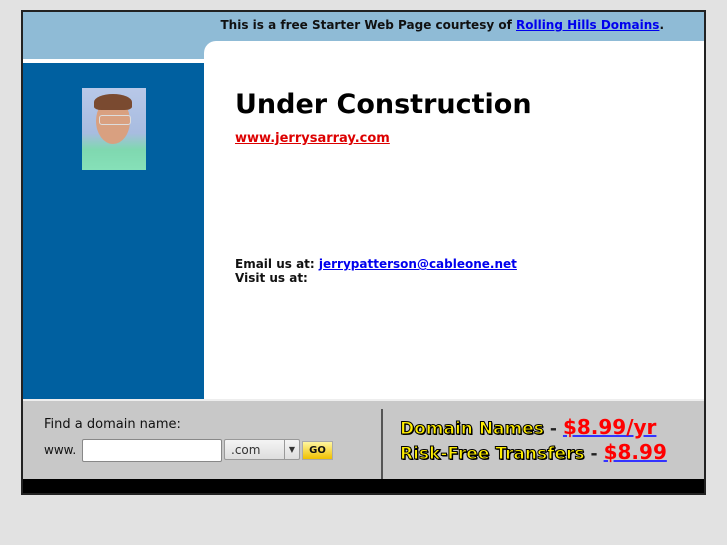 Image resolution: width=727 pixels, height=545 pixels. What do you see at coordinates (277, 264) in the screenshot?
I see `email-label: Email us at:` at bounding box center [277, 264].